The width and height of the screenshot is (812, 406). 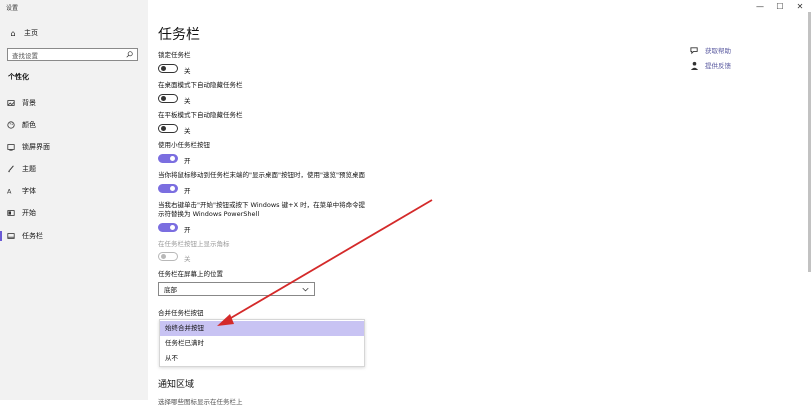 I want to click on setting-label: 当我右键单击"开始"按钮或按下 Windows 键+X 时，在菜单中将命令提, so click(x=262, y=205).